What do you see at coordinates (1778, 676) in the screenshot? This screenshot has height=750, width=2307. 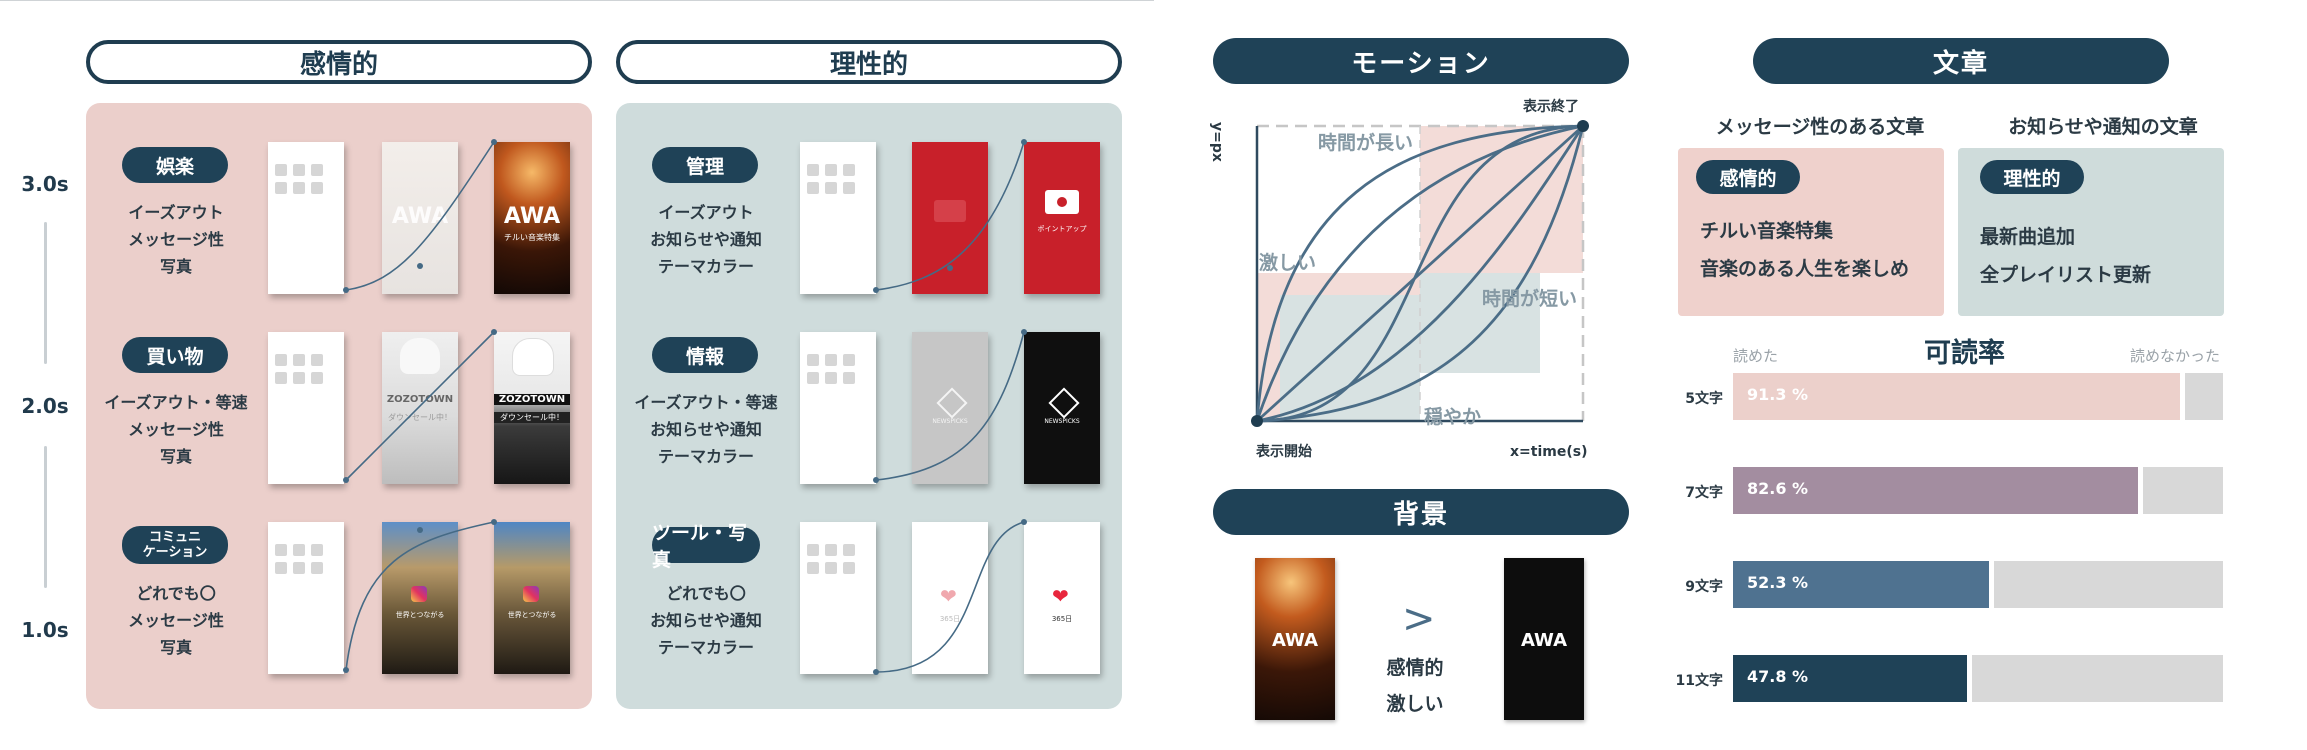 I see `bar-value-label: 47.8 %` at bounding box center [1778, 676].